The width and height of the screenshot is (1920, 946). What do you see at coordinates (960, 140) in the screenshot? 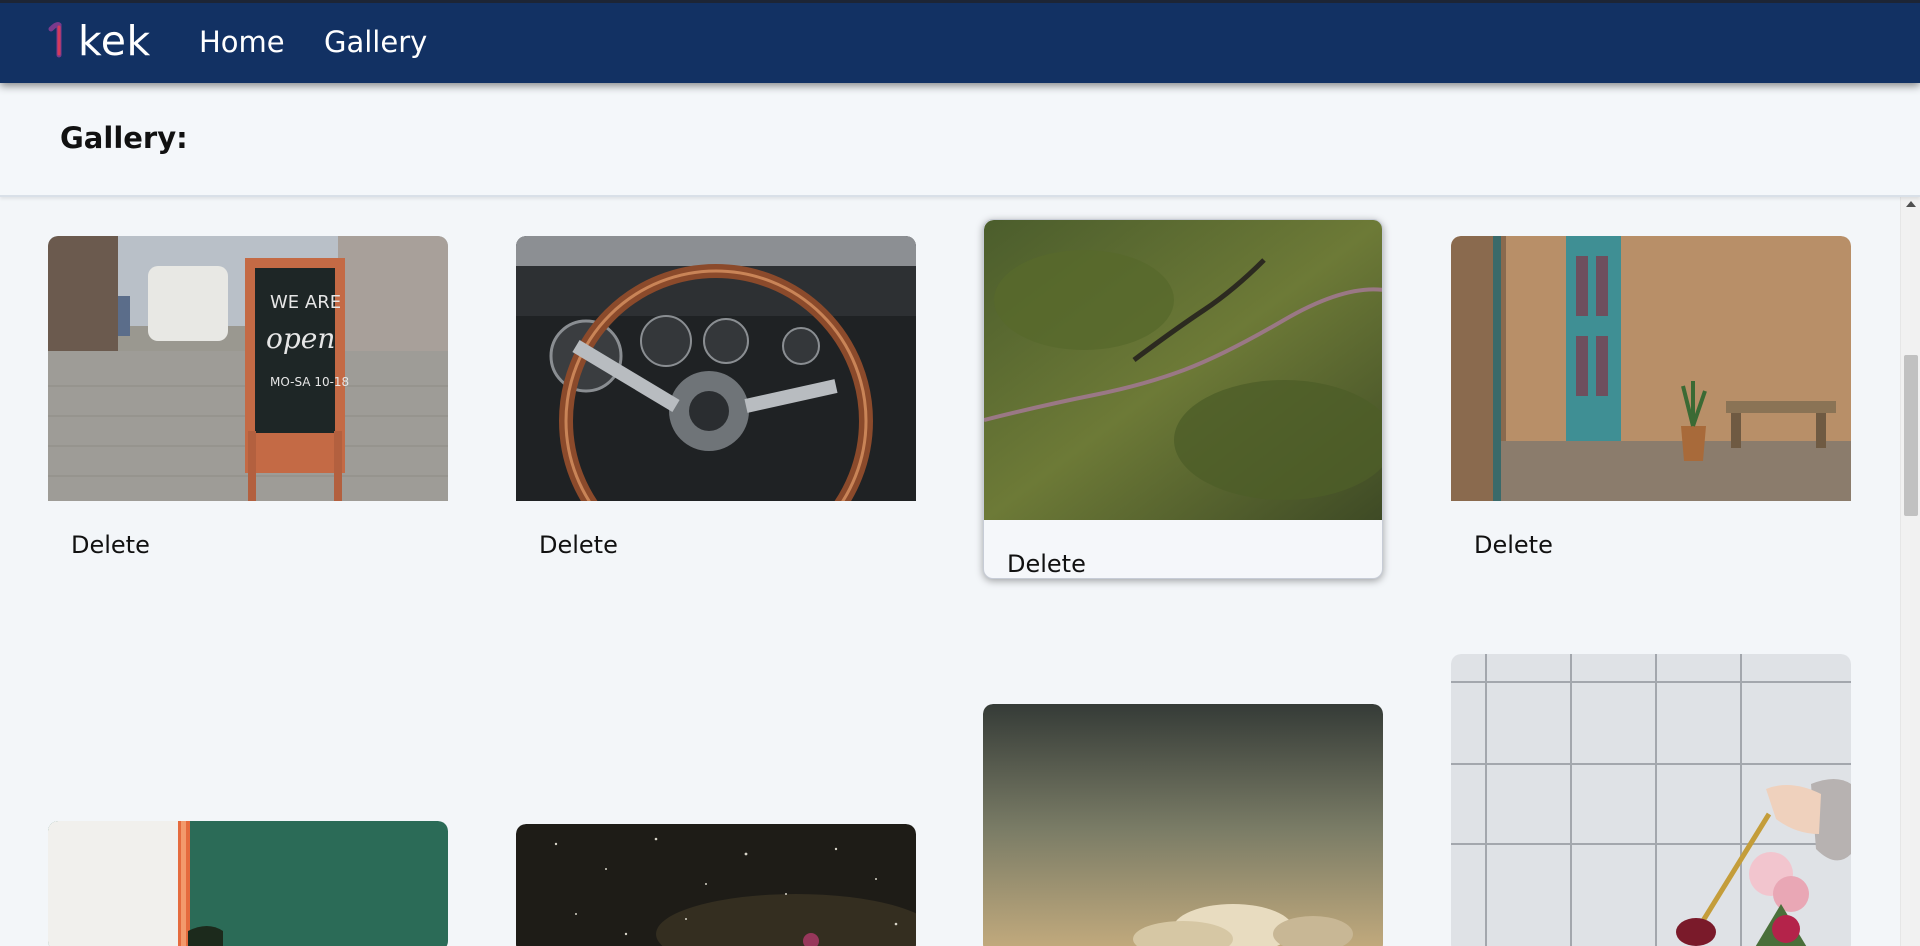
I see `page-header: Gallery:` at bounding box center [960, 140].